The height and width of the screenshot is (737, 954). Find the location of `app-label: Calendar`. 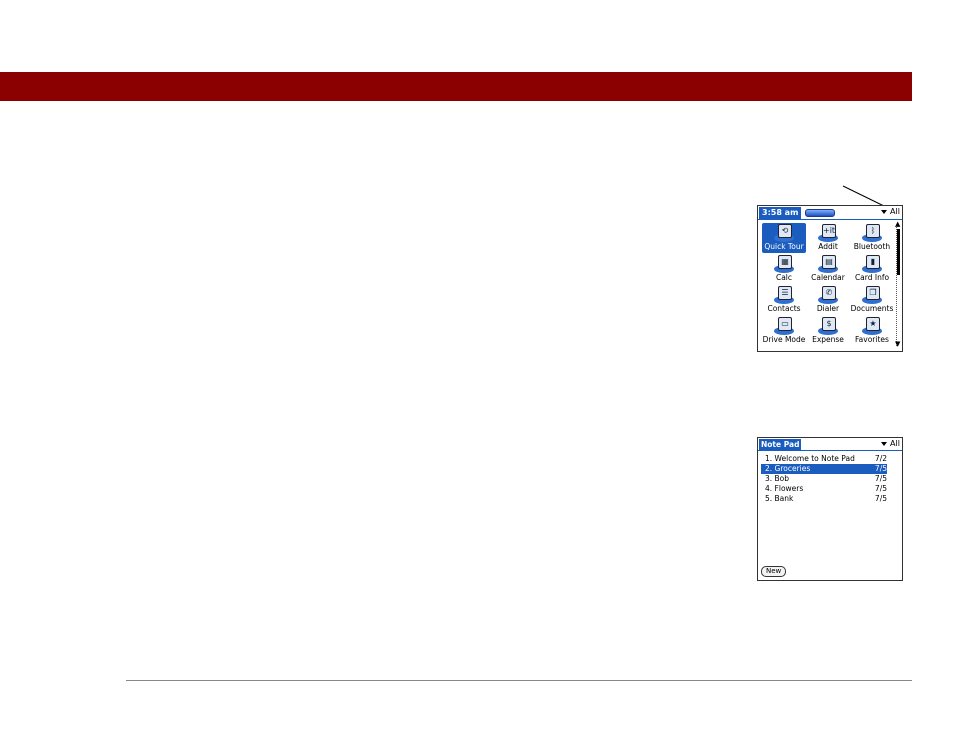

app-label: Calendar is located at coordinates (828, 277).